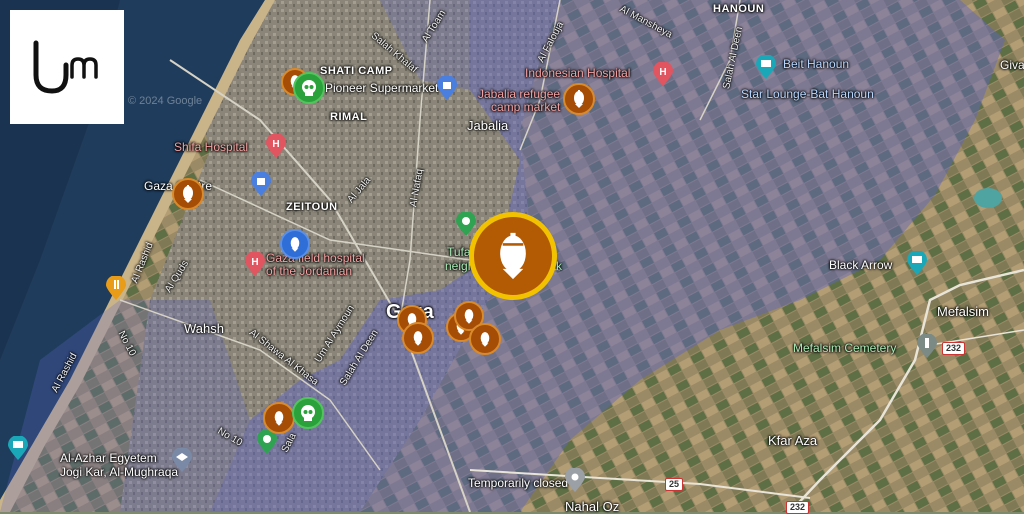  I want to click on label-giva: Giva, so click(1012, 65).